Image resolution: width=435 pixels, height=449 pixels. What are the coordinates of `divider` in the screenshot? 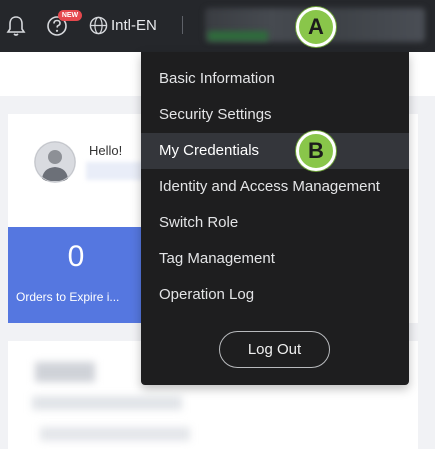 It's located at (182, 25).